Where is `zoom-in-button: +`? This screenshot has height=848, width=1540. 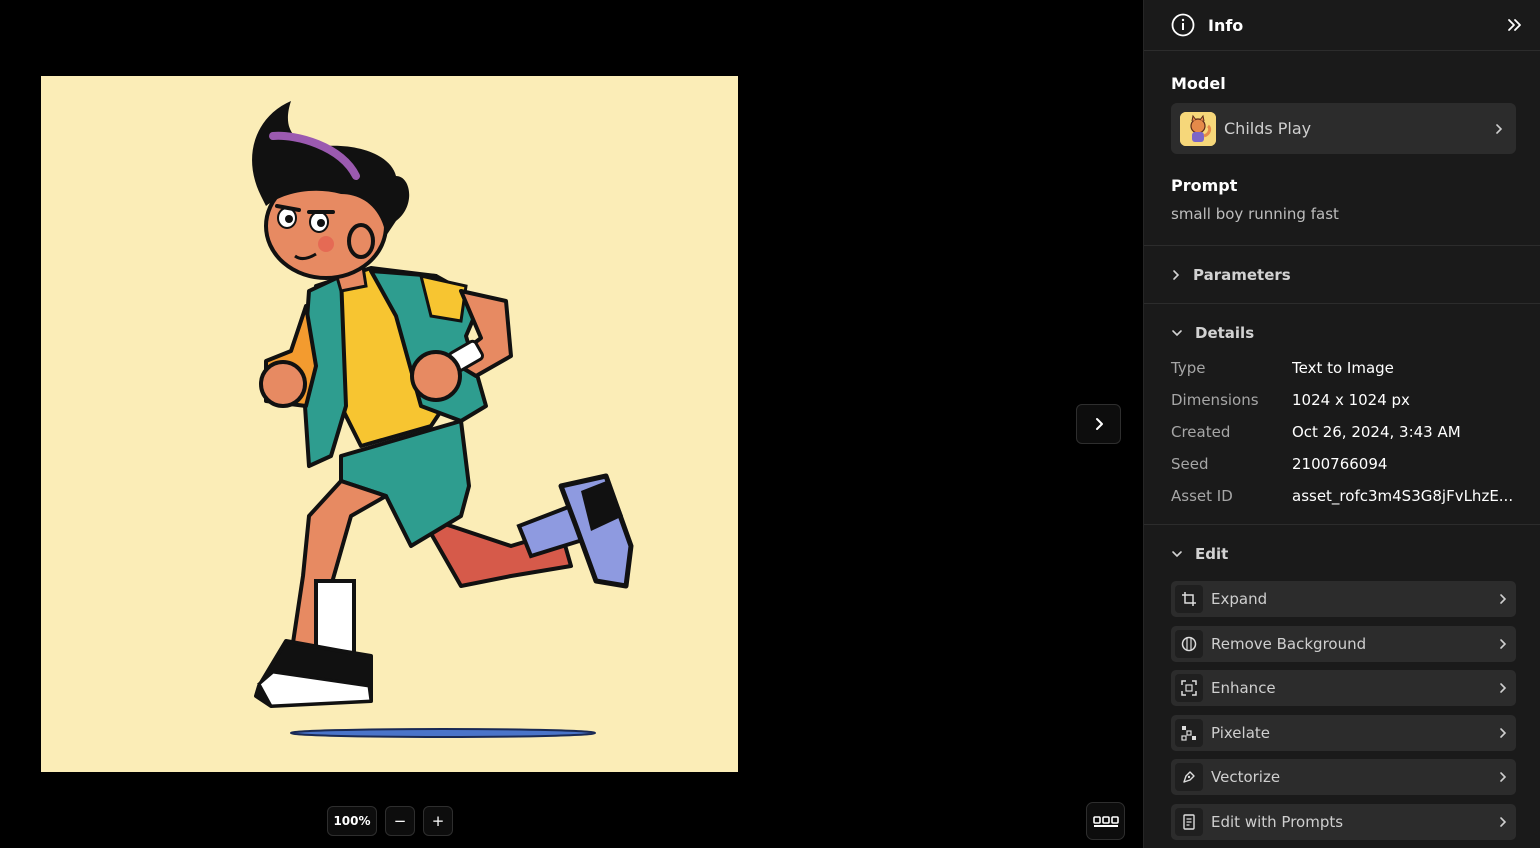 zoom-in-button: + is located at coordinates (438, 821).